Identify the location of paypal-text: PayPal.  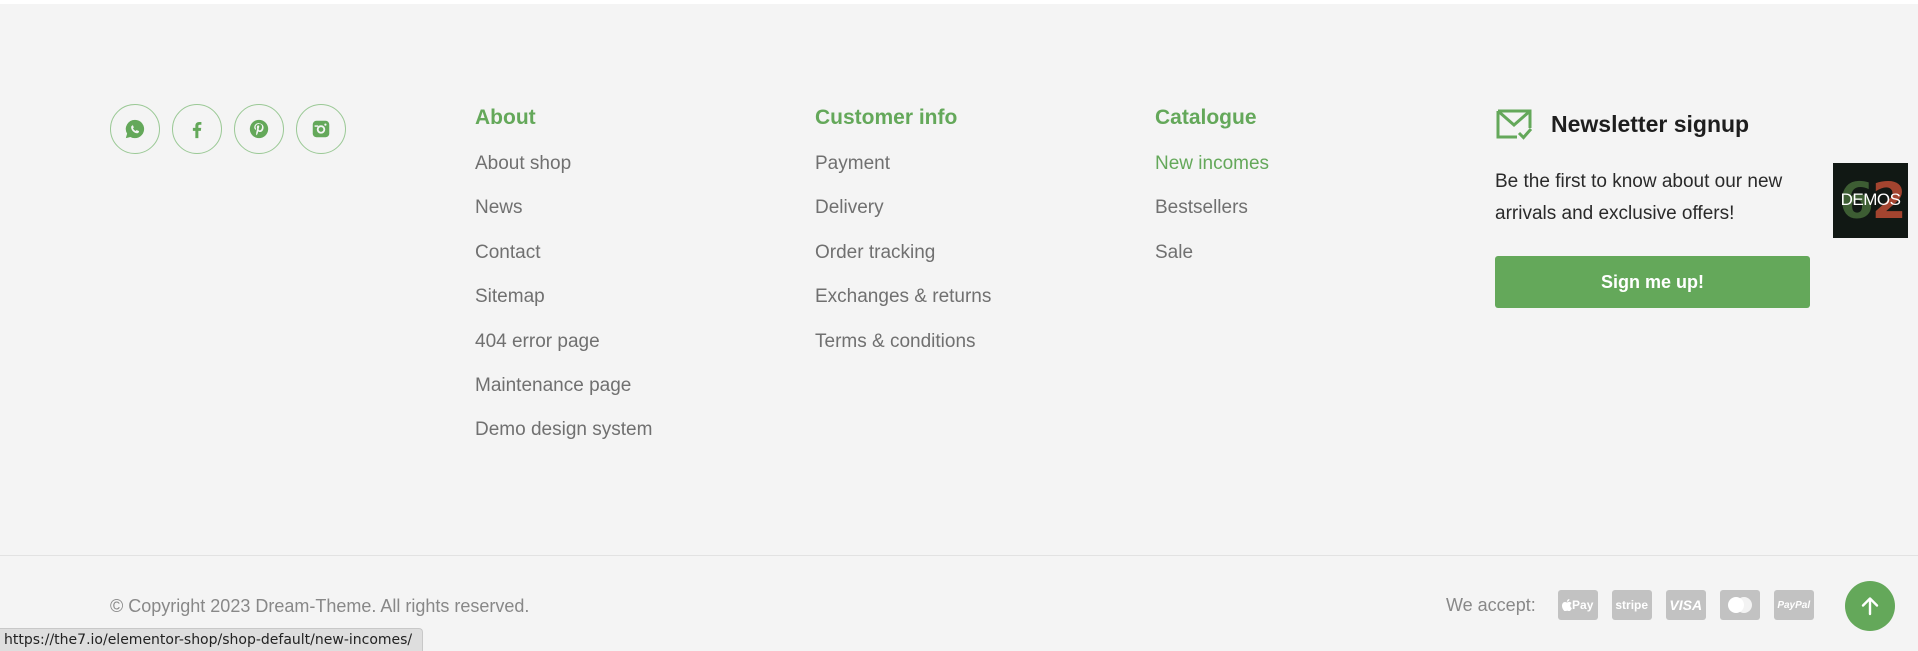
(1794, 605).